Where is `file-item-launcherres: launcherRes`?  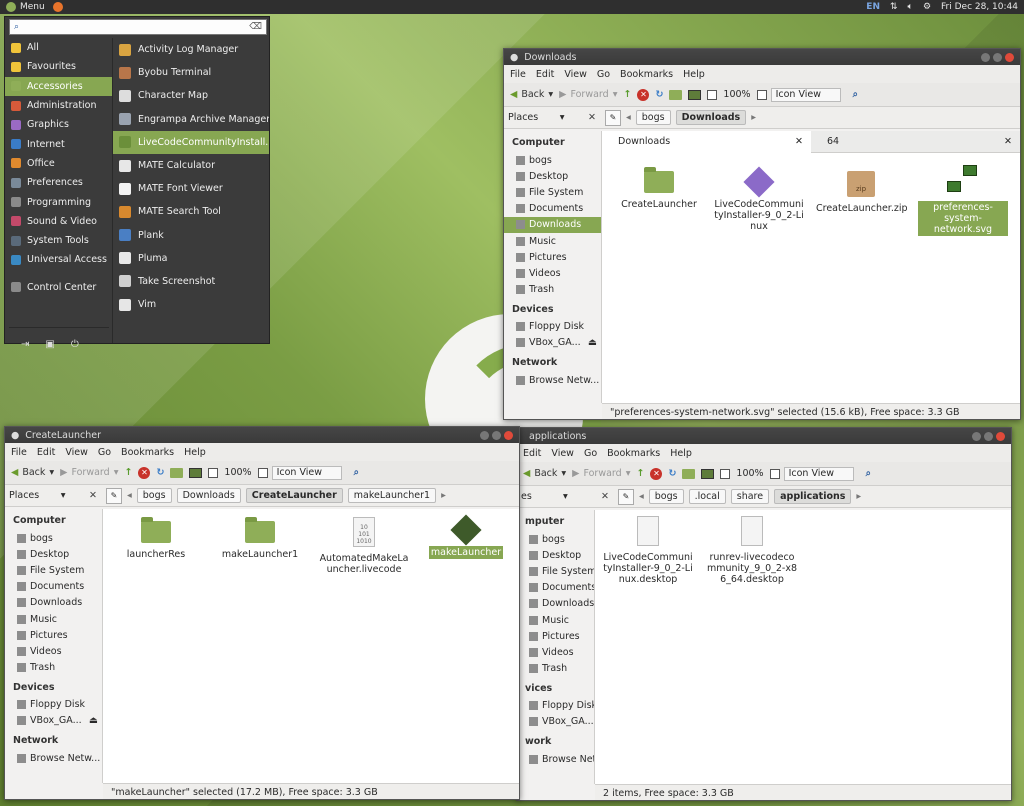
file-item-launcherres: launcherRes is located at coordinates (156, 538).